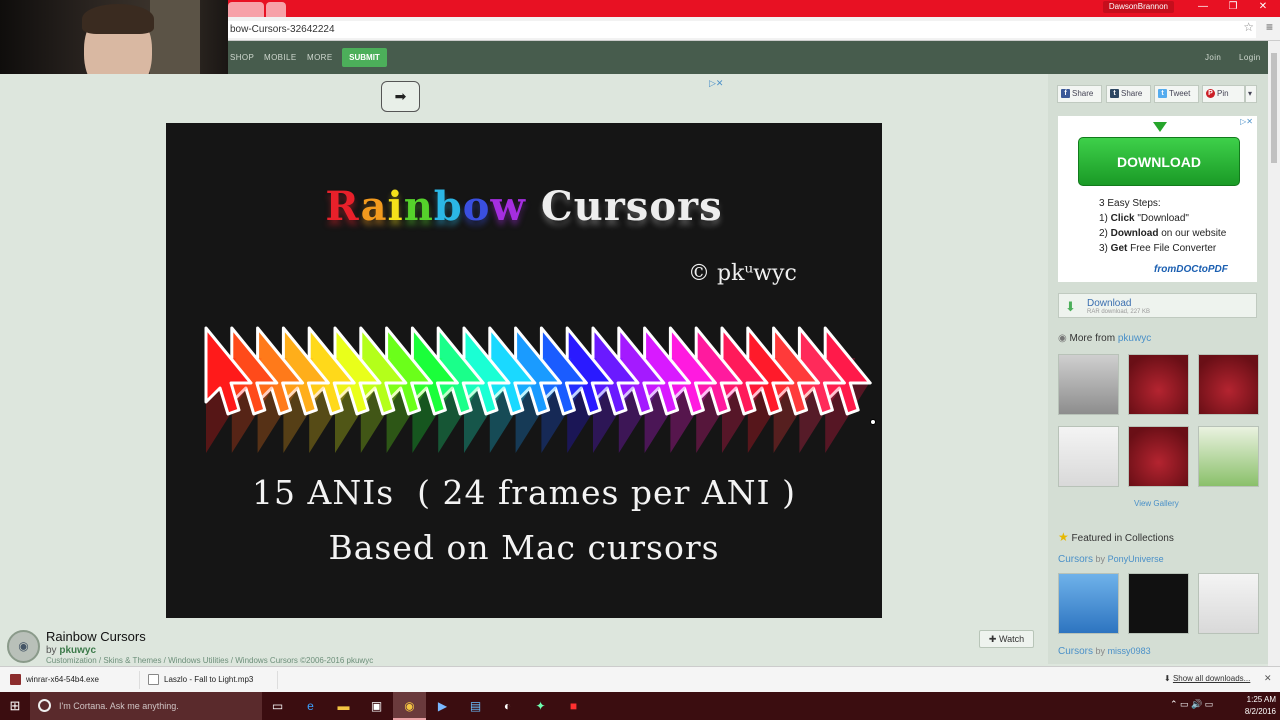 The image size is (1280, 720). I want to click on adchoices-icon: ▷✕, so click(716, 83).